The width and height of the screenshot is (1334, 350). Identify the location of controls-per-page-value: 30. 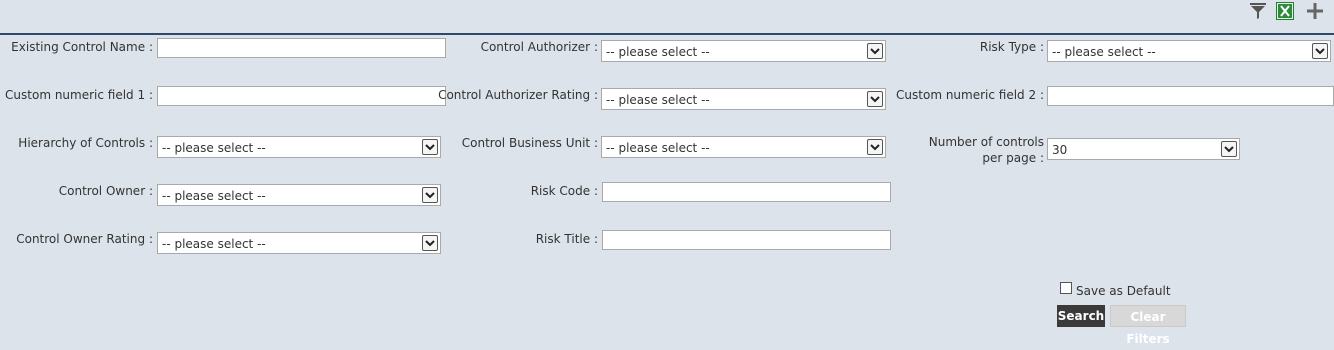
(1060, 150).